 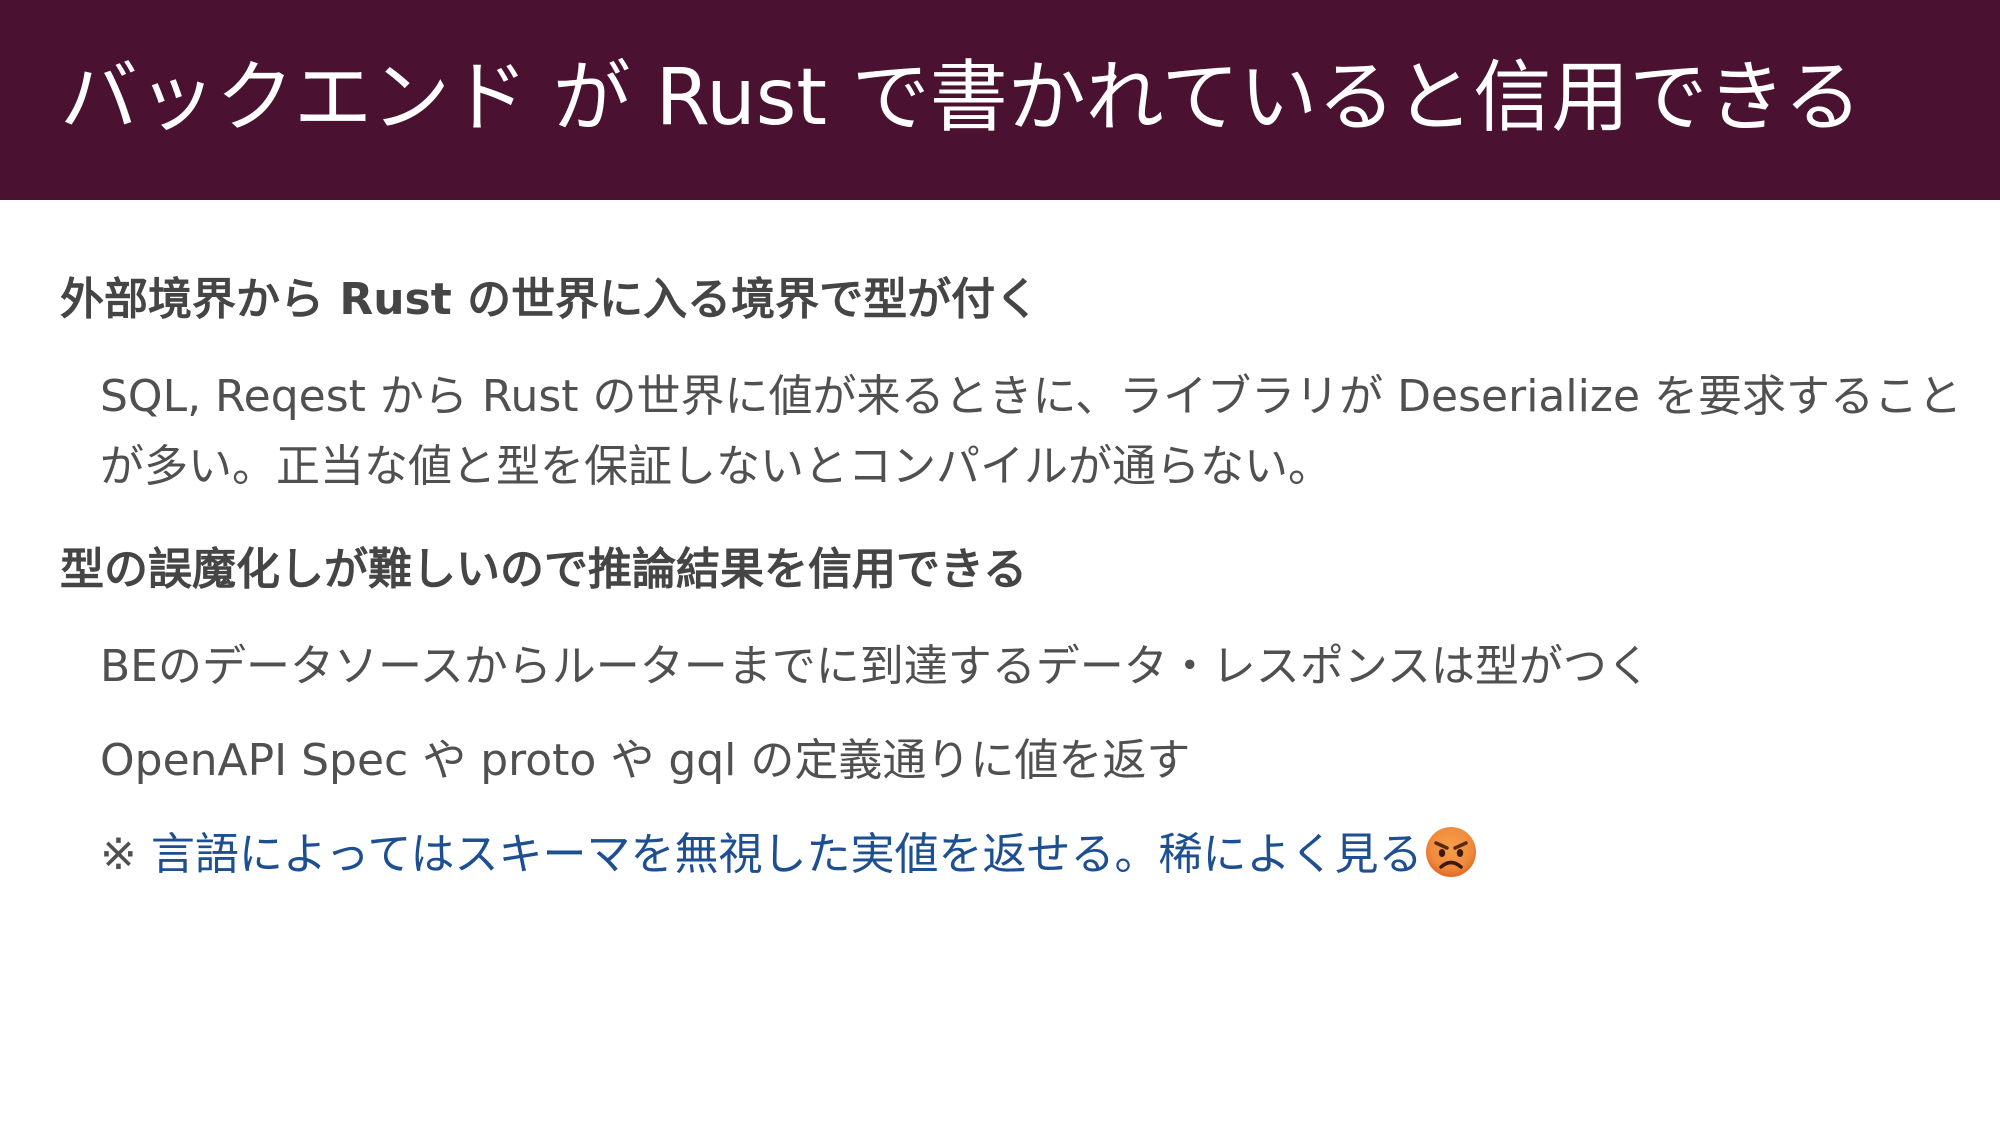 I want to click on note-text: 言語によってはスキーマを無視した実値を返せる。稀によく見る, so click(x=786, y=854).